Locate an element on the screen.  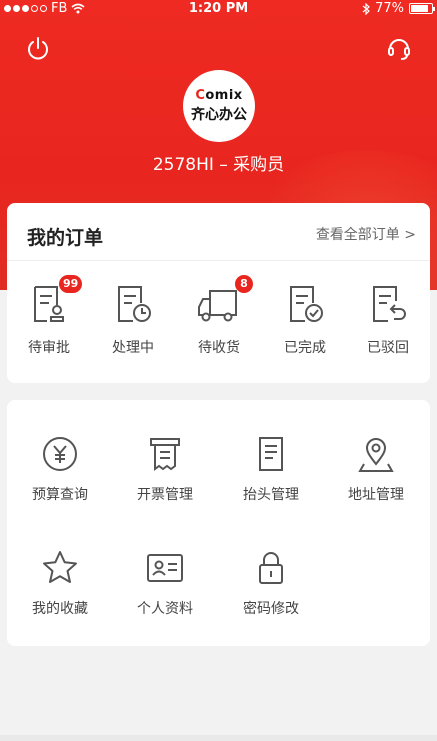
service-label: 密码修改 is located at coordinates (271, 609).